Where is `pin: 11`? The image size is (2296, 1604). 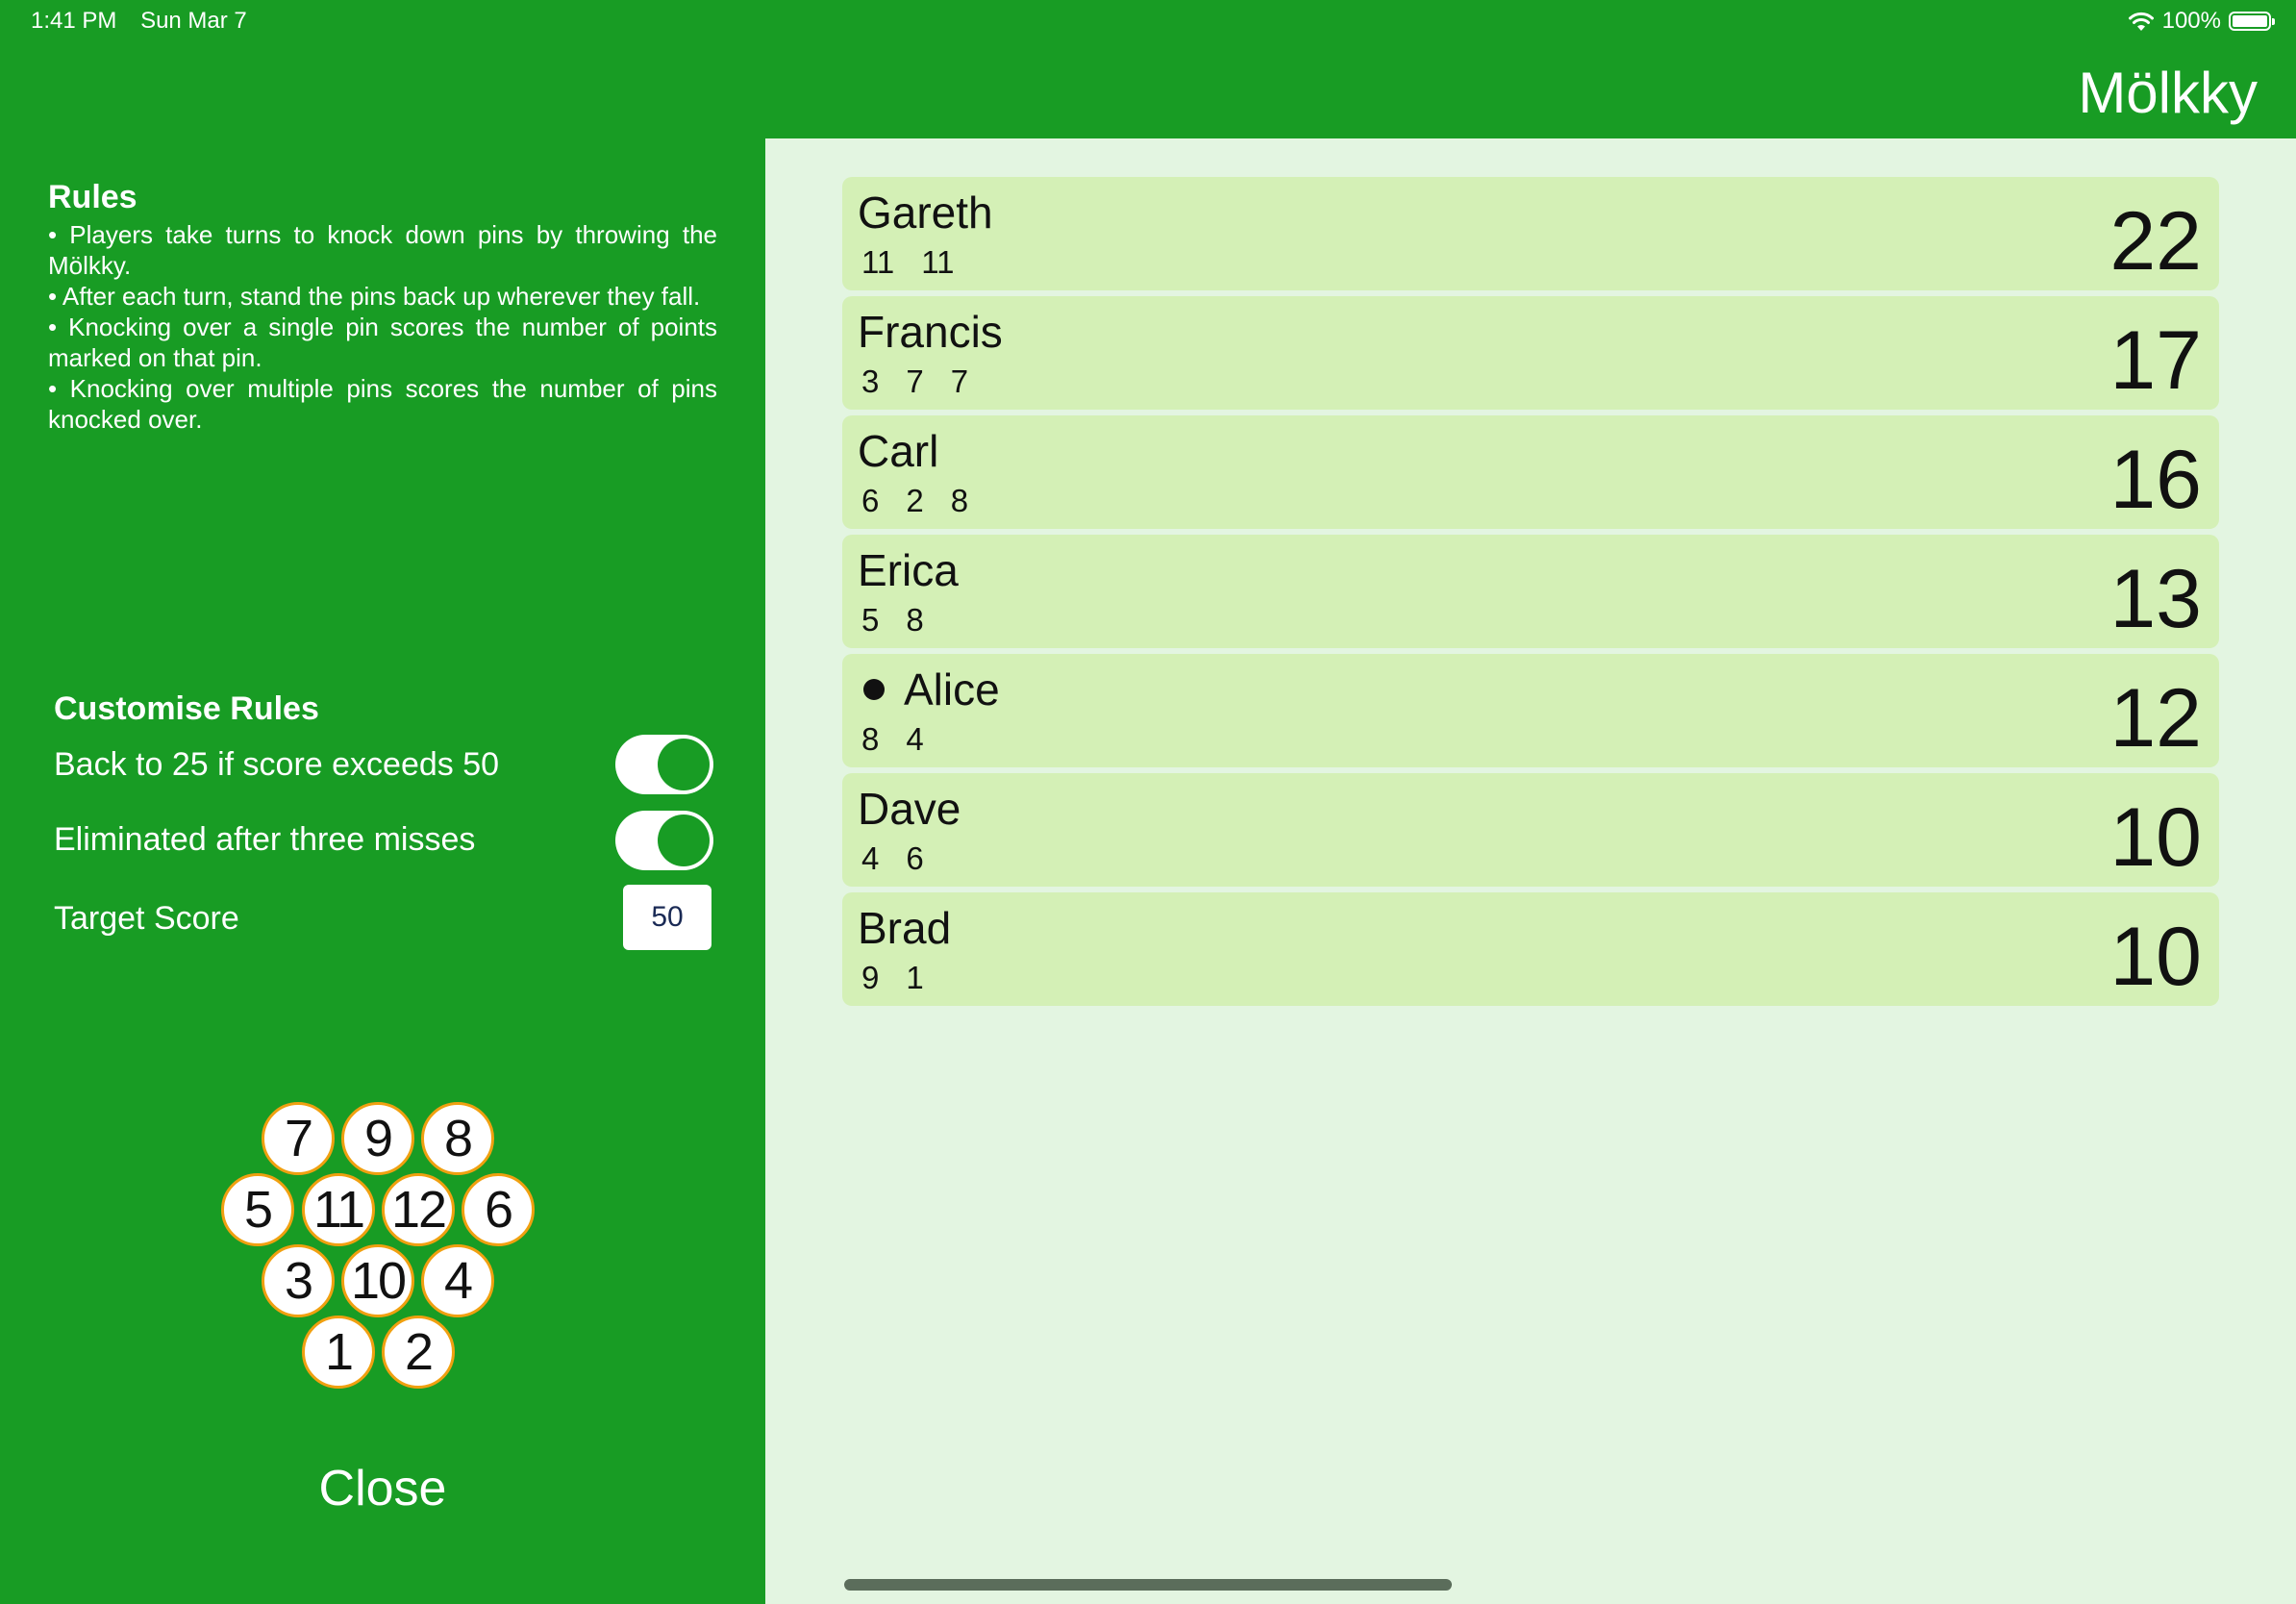
pin: 11 is located at coordinates (338, 1209).